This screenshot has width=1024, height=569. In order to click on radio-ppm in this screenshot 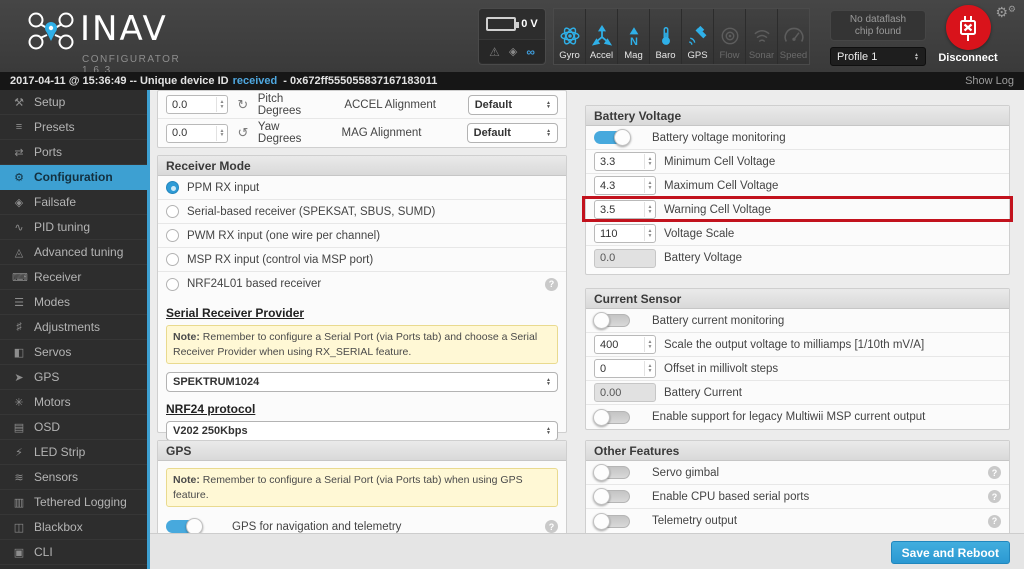, I will do `click(172, 187)`.